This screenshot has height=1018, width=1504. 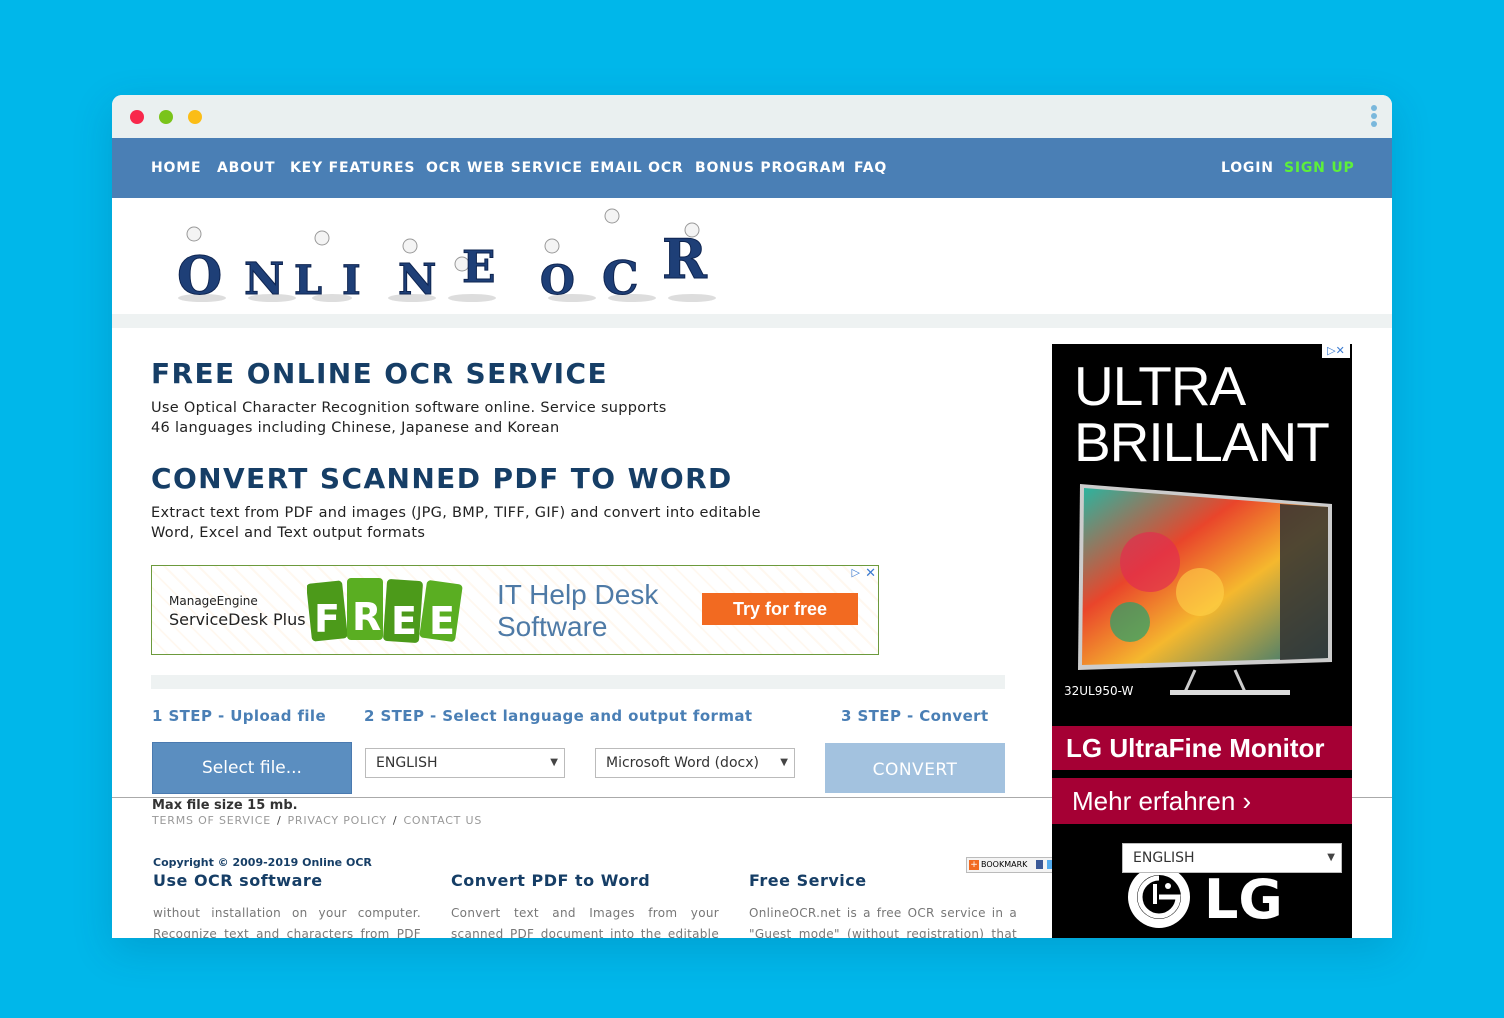 What do you see at coordinates (137, 117) in the screenshot?
I see `close-window-button` at bounding box center [137, 117].